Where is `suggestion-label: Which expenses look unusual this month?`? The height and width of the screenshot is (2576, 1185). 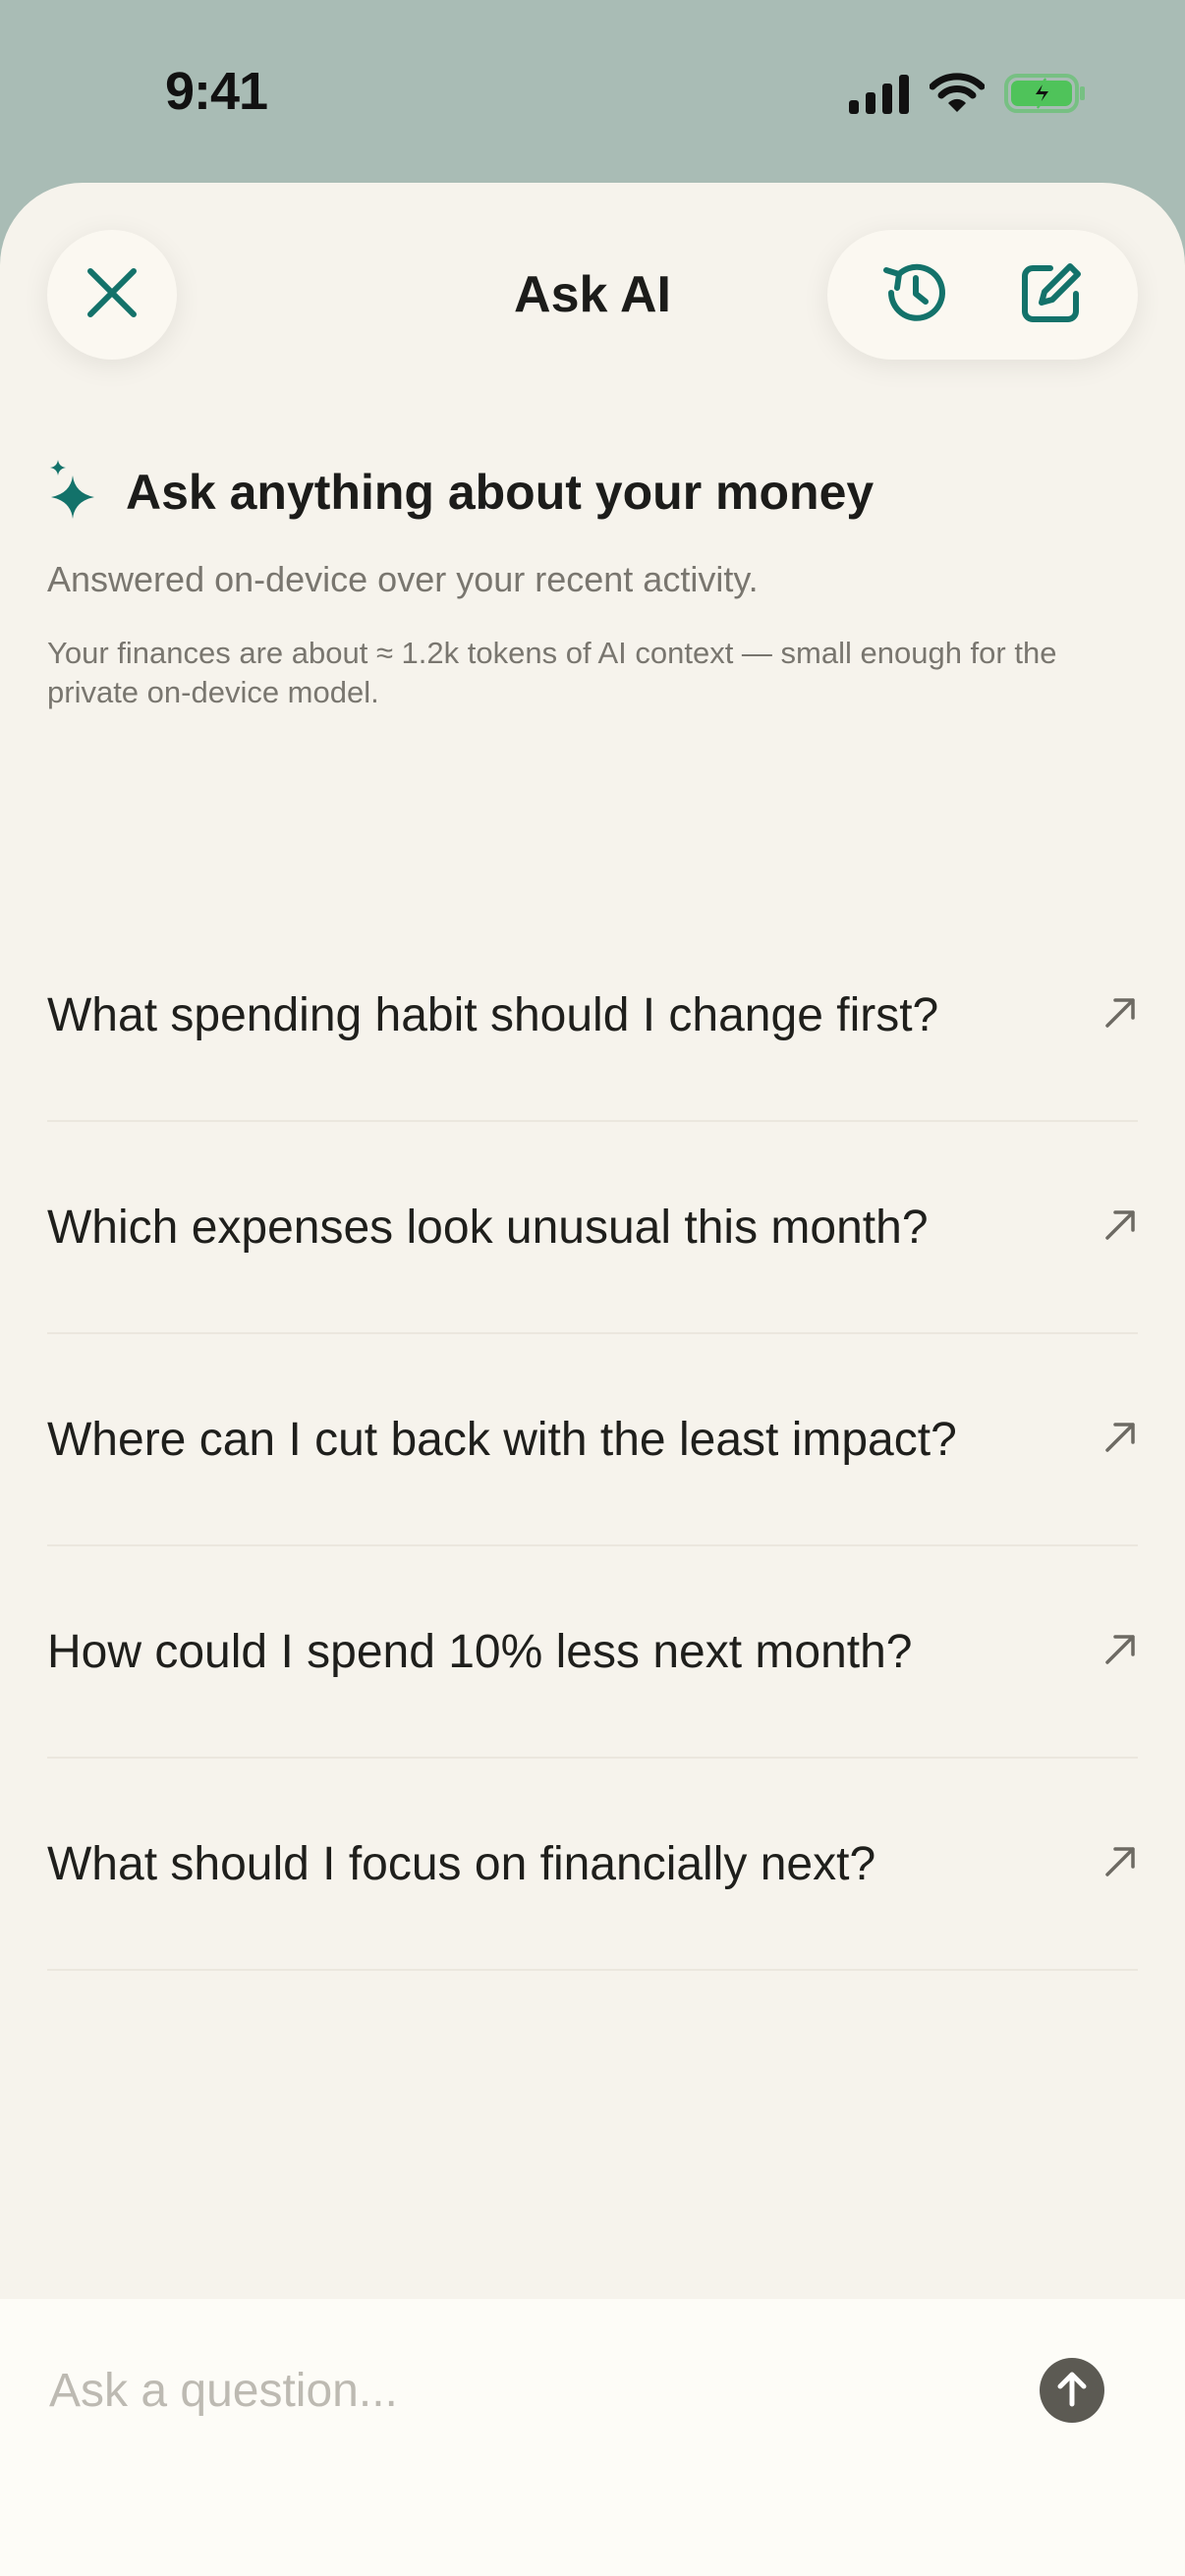
suggestion-label: Which expenses look unusual this month? is located at coordinates (488, 1227).